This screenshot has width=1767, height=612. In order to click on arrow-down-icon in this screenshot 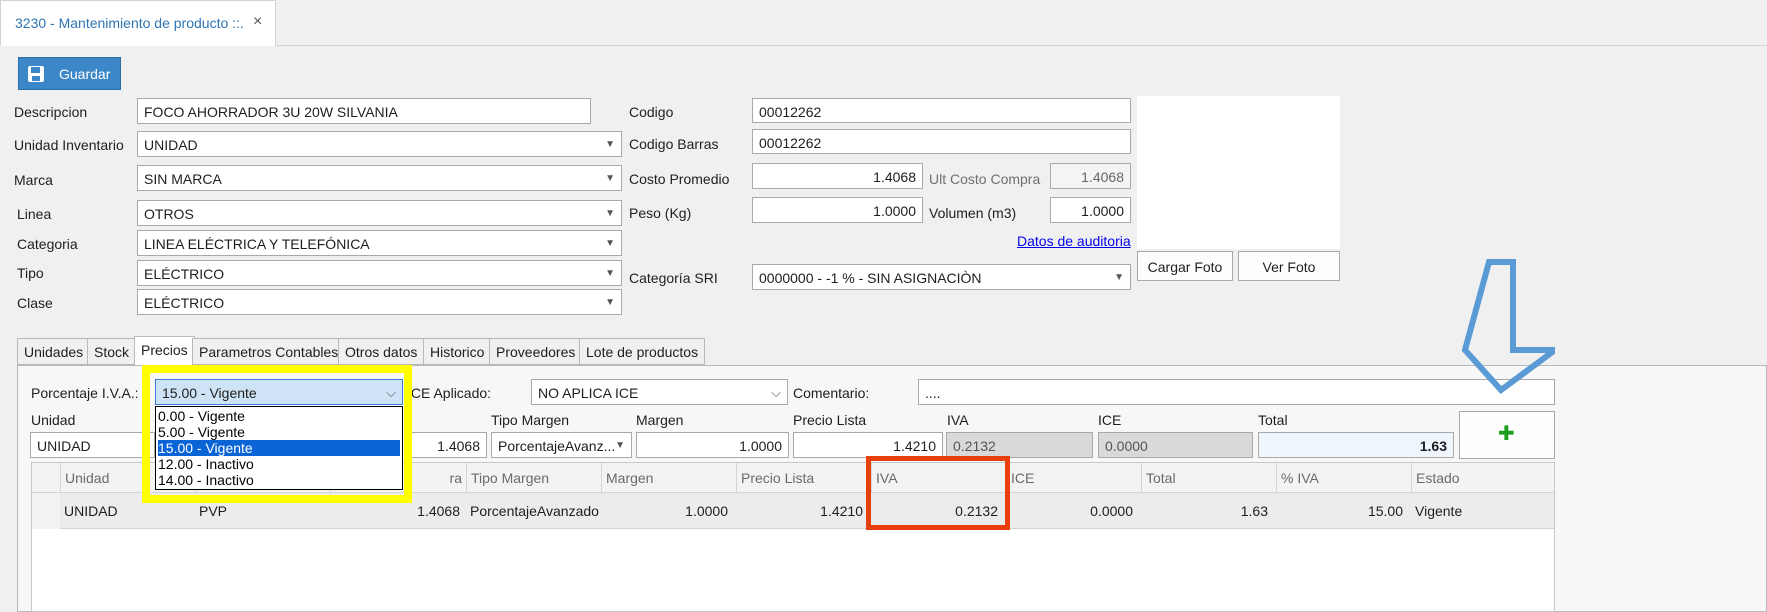, I will do `click(1508, 326)`.